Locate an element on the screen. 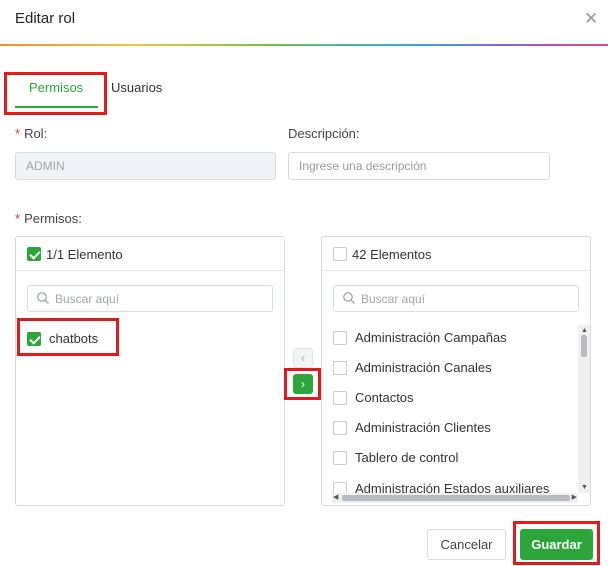  list-item: Administración Clientes is located at coordinates (453, 429).